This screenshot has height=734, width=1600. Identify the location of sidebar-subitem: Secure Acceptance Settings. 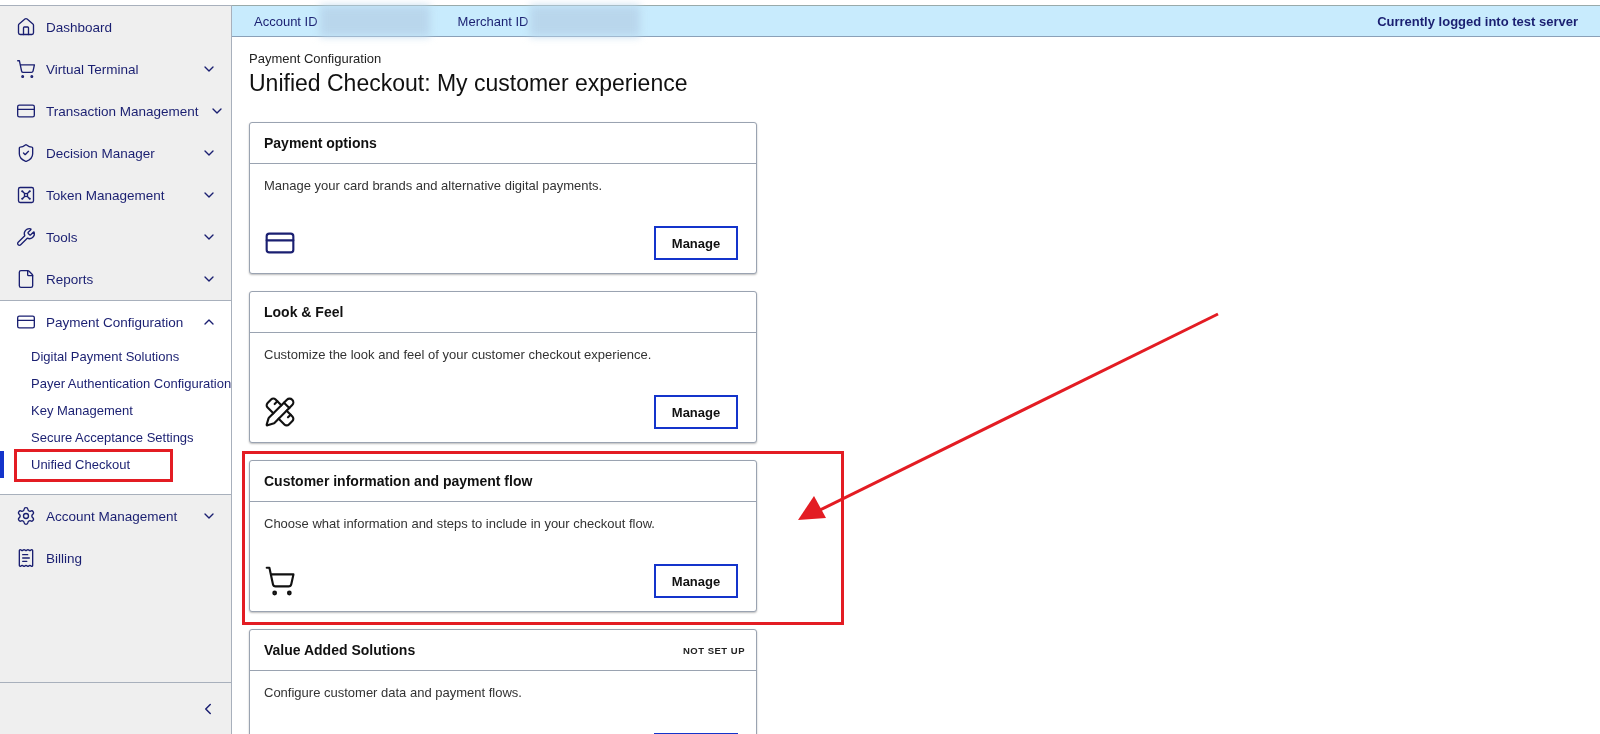
(115, 437).